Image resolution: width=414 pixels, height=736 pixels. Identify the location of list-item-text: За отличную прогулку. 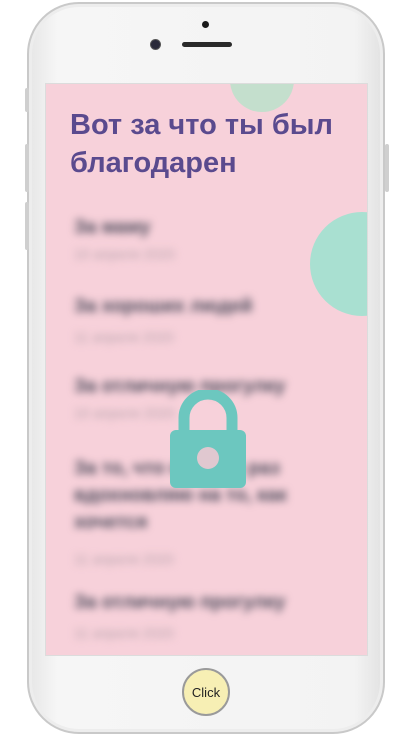
(180, 602).